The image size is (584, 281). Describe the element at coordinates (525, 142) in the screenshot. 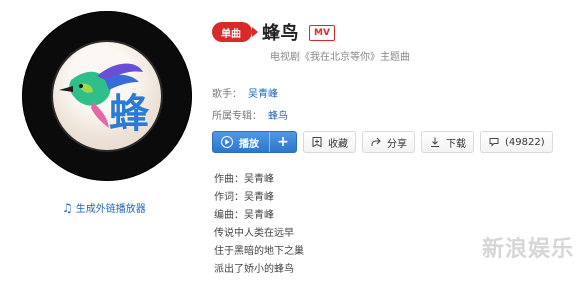

I see `comments-count: (49822)` at that location.